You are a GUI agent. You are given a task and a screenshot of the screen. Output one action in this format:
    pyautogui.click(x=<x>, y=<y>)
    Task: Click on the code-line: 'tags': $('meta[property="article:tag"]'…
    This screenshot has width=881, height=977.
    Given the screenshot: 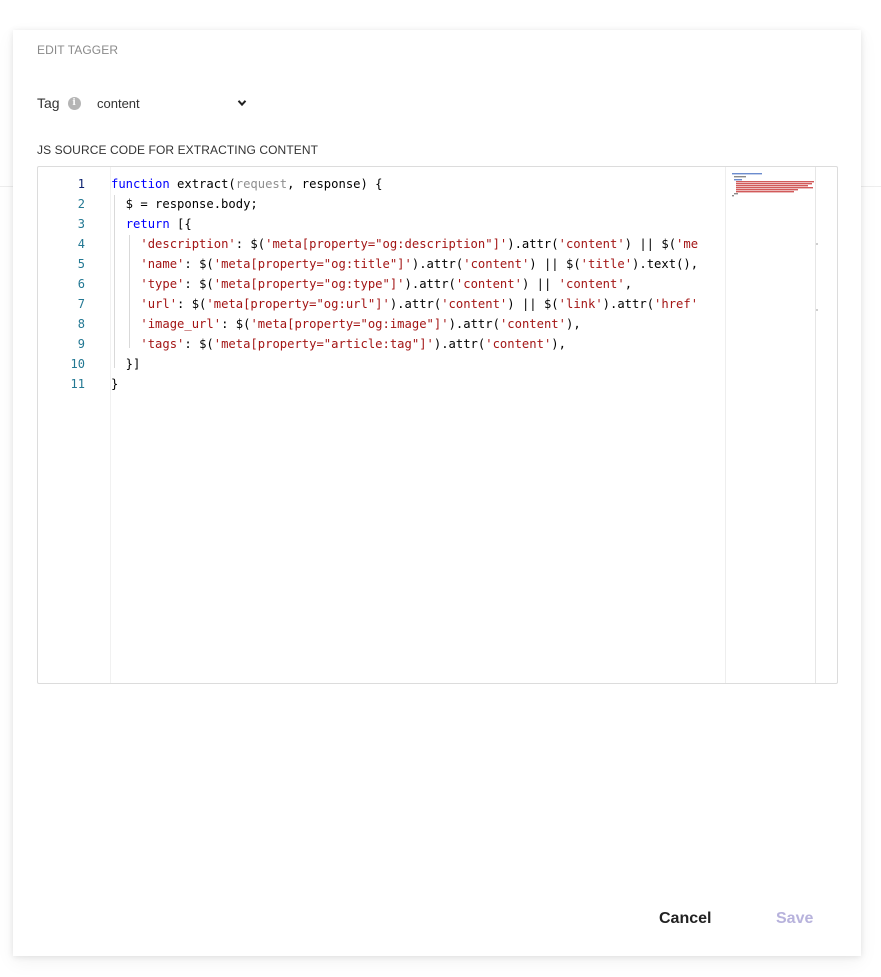 What is the action you would take?
    pyautogui.click(x=353, y=344)
    